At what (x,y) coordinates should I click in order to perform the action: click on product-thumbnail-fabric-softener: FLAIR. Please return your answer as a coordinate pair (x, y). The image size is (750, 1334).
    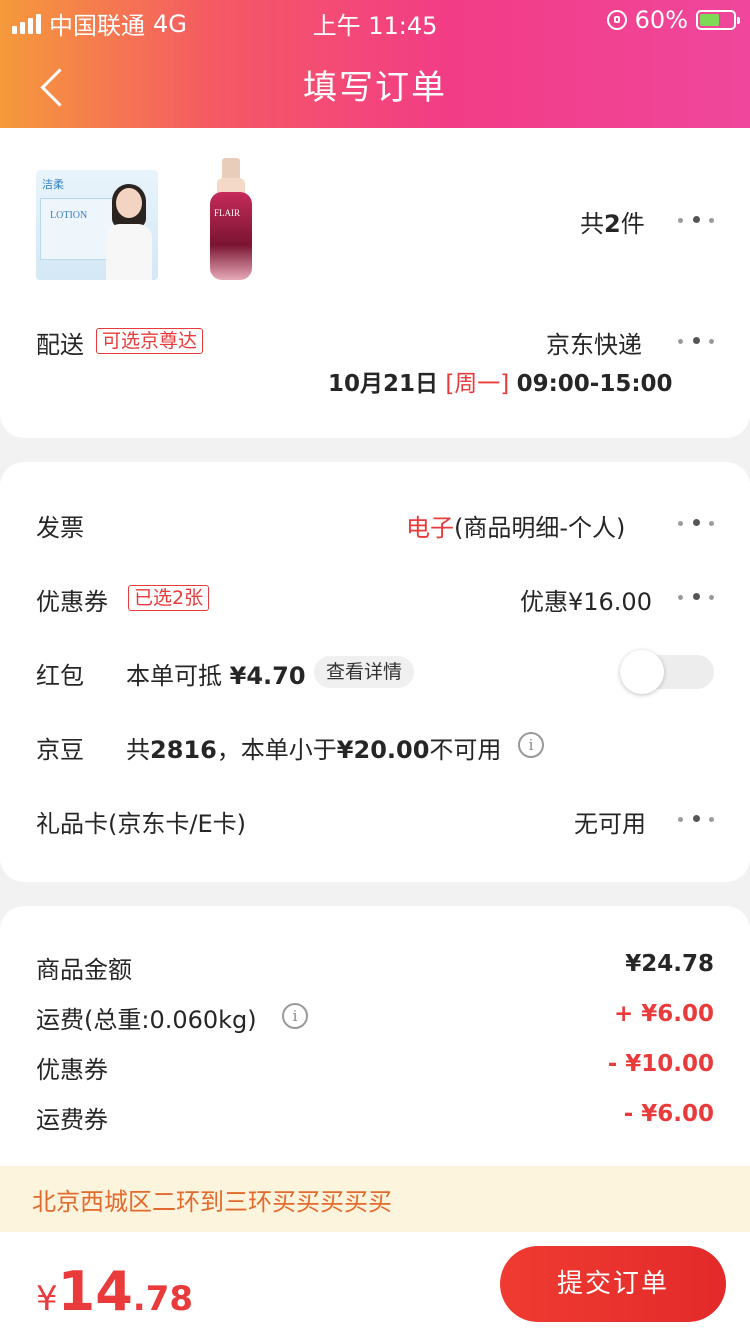
    Looking at the image, I should click on (231, 220).